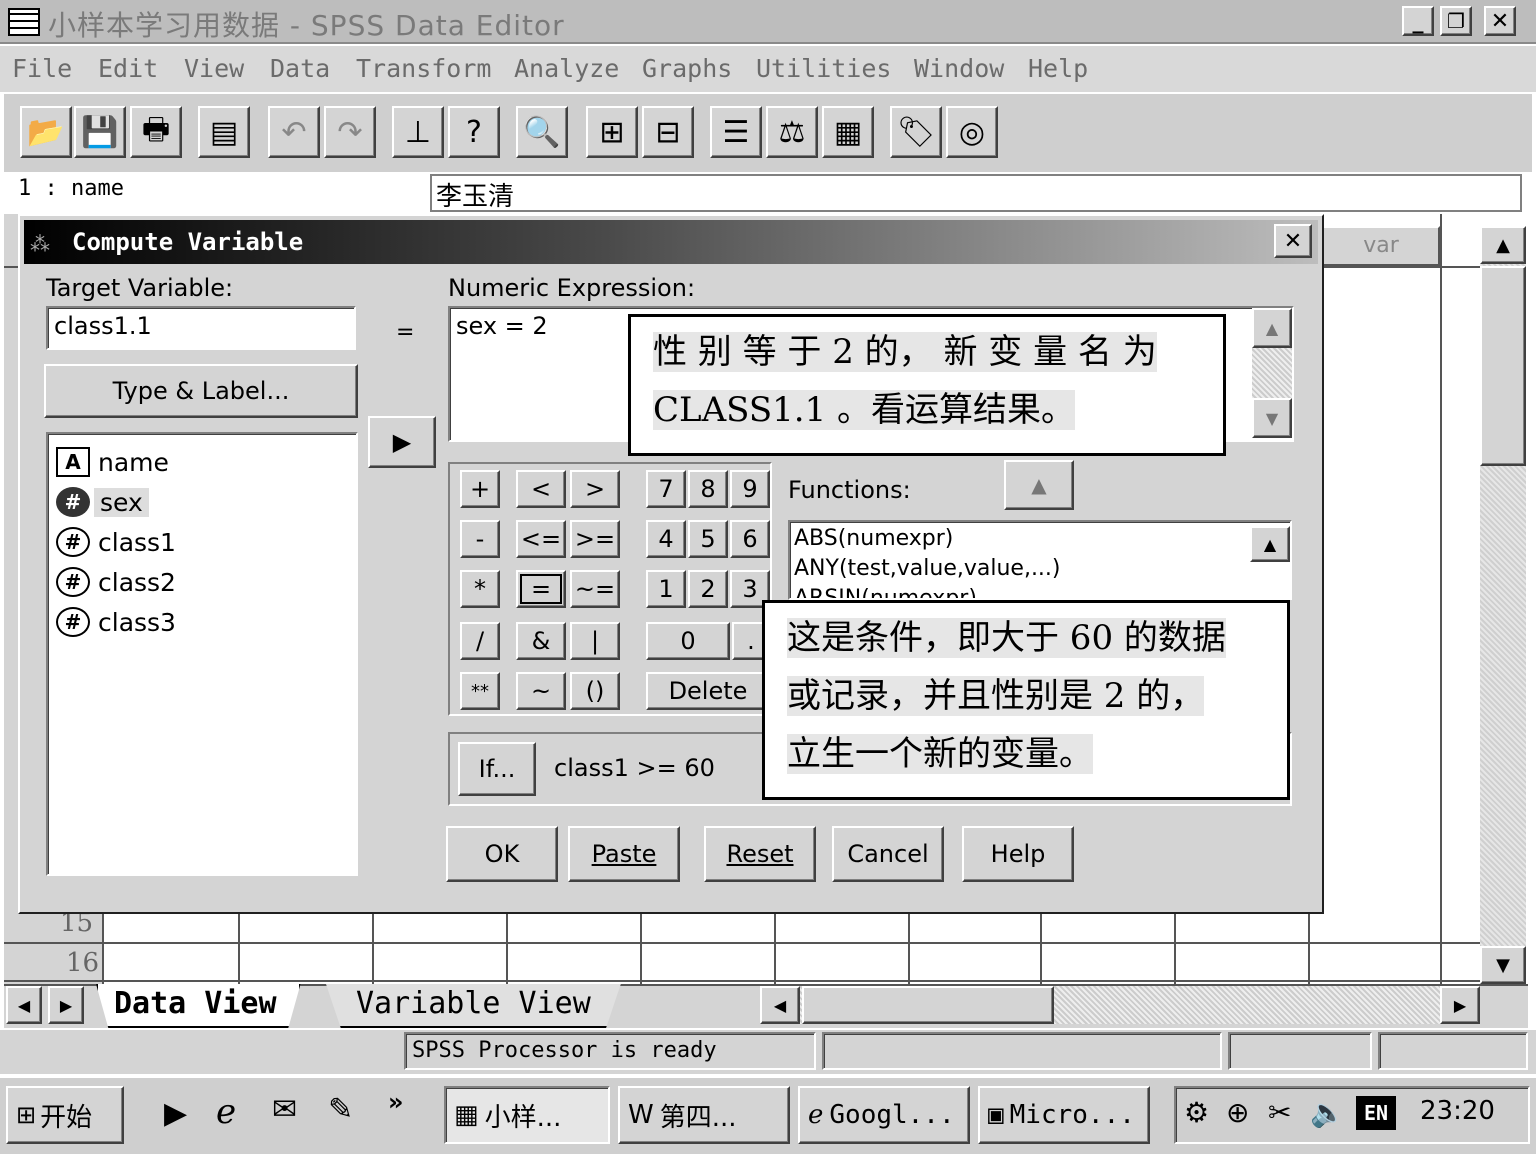  What do you see at coordinates (1272, 418) in the screenshot?
I see `expression-scroll-down-icon: ▼` at bounding box center [1272, 418].